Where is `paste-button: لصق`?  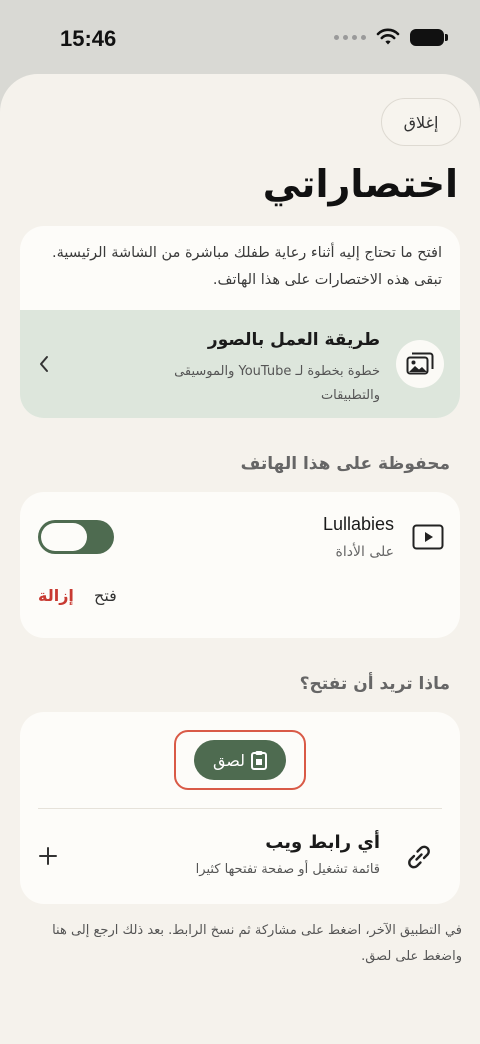 paste-button: لصق is located at coordinates (240, 760).